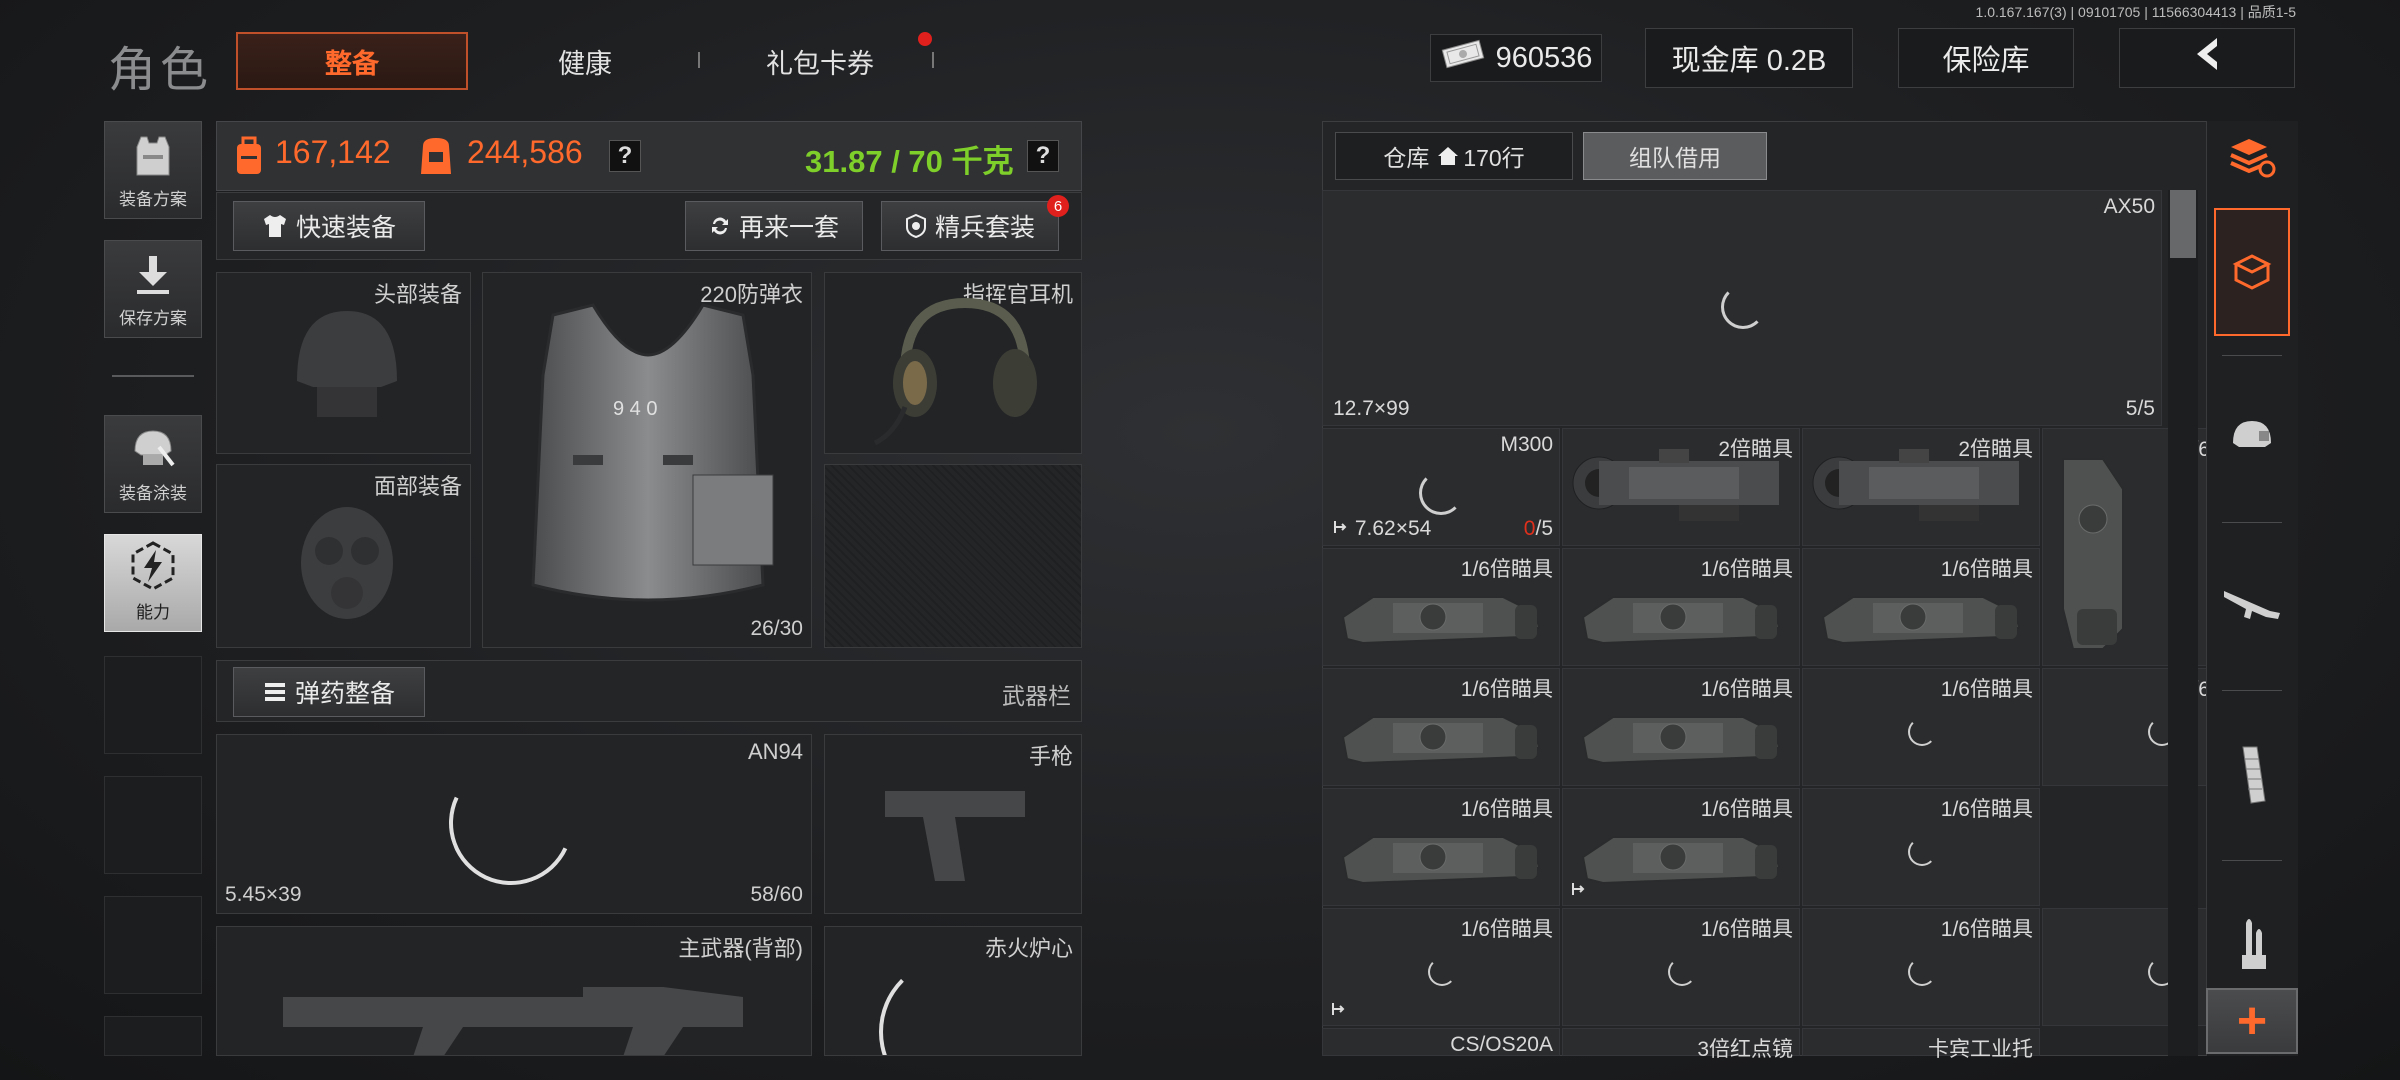 The height and width of the screenshot is (1080, 2400). What do you see at coordinates (1340, 527) in the screenshot?
I see `transfer-icon` at bounding box center [1340, 527].